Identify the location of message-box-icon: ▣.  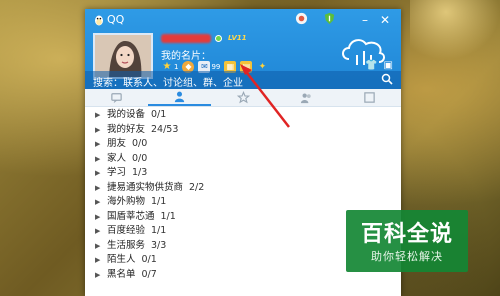
(388, 65).